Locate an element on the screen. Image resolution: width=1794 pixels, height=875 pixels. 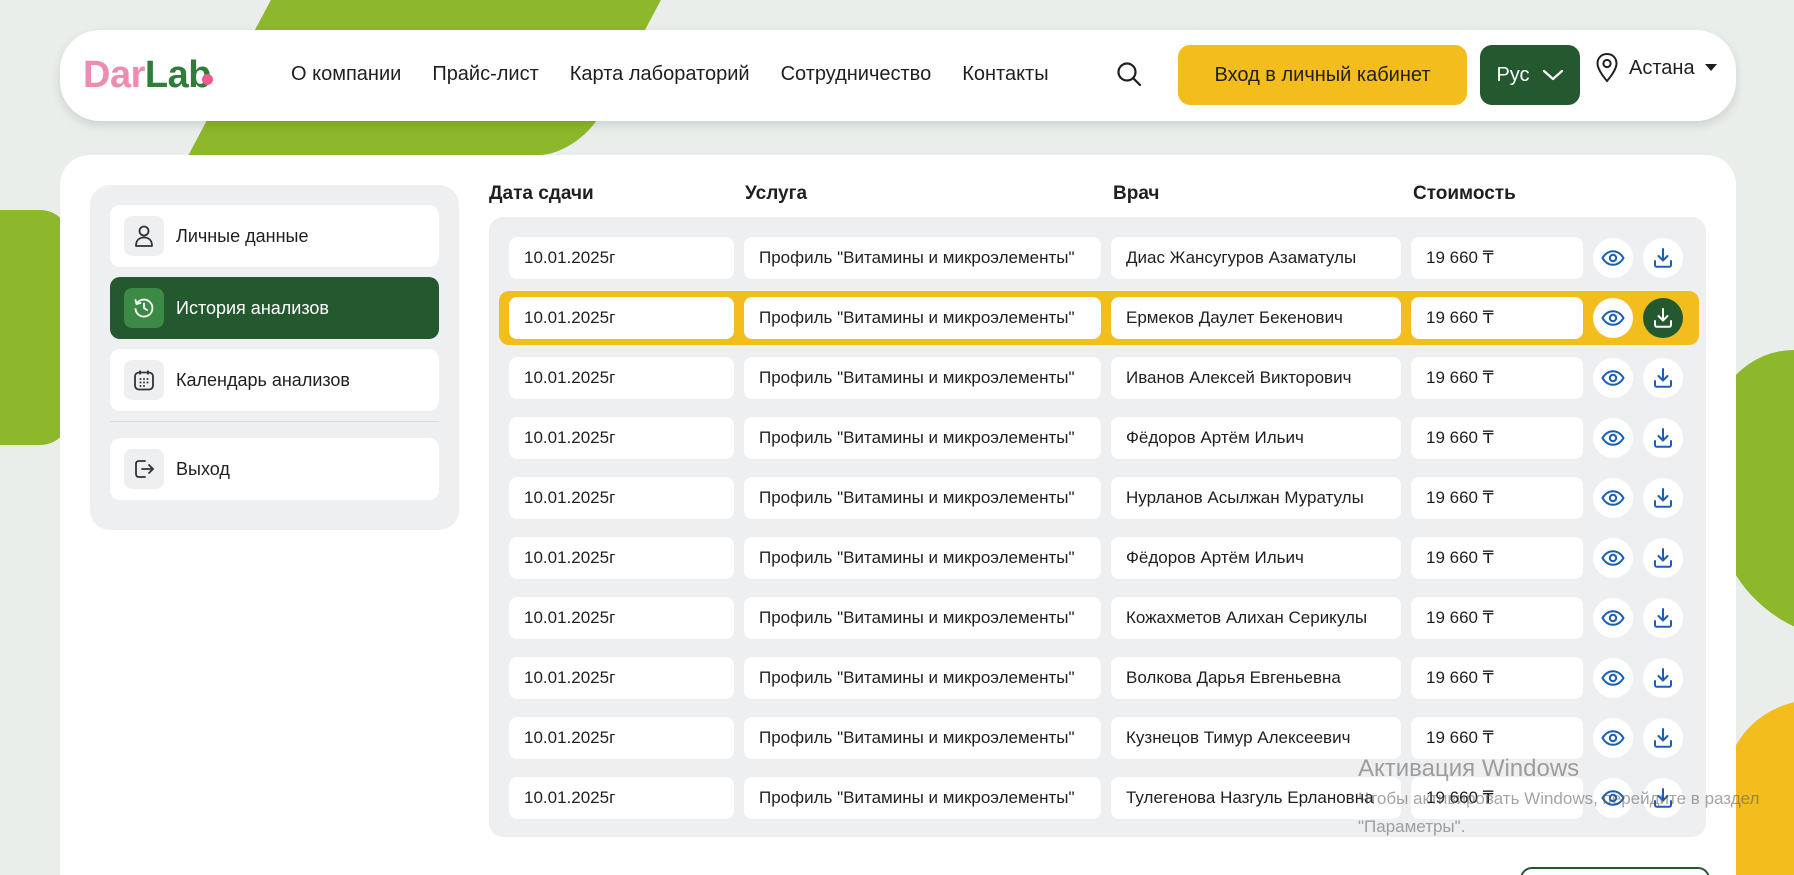
city-label: Астана is located at coordinates (1662, 67).